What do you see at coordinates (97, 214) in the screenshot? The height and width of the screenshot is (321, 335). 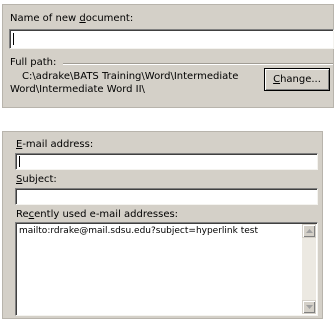 I see `recent-addresses-label: Recently used e-mail addresses:` at bounding box center [97, 214].